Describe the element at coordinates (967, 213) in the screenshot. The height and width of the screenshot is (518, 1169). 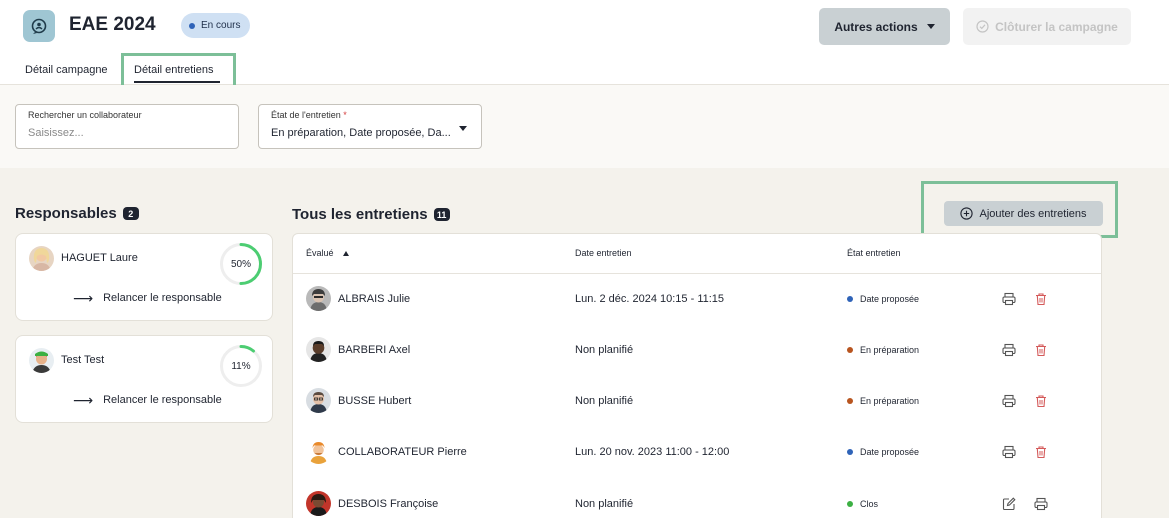
I see `plus-circle-icon` at that location.